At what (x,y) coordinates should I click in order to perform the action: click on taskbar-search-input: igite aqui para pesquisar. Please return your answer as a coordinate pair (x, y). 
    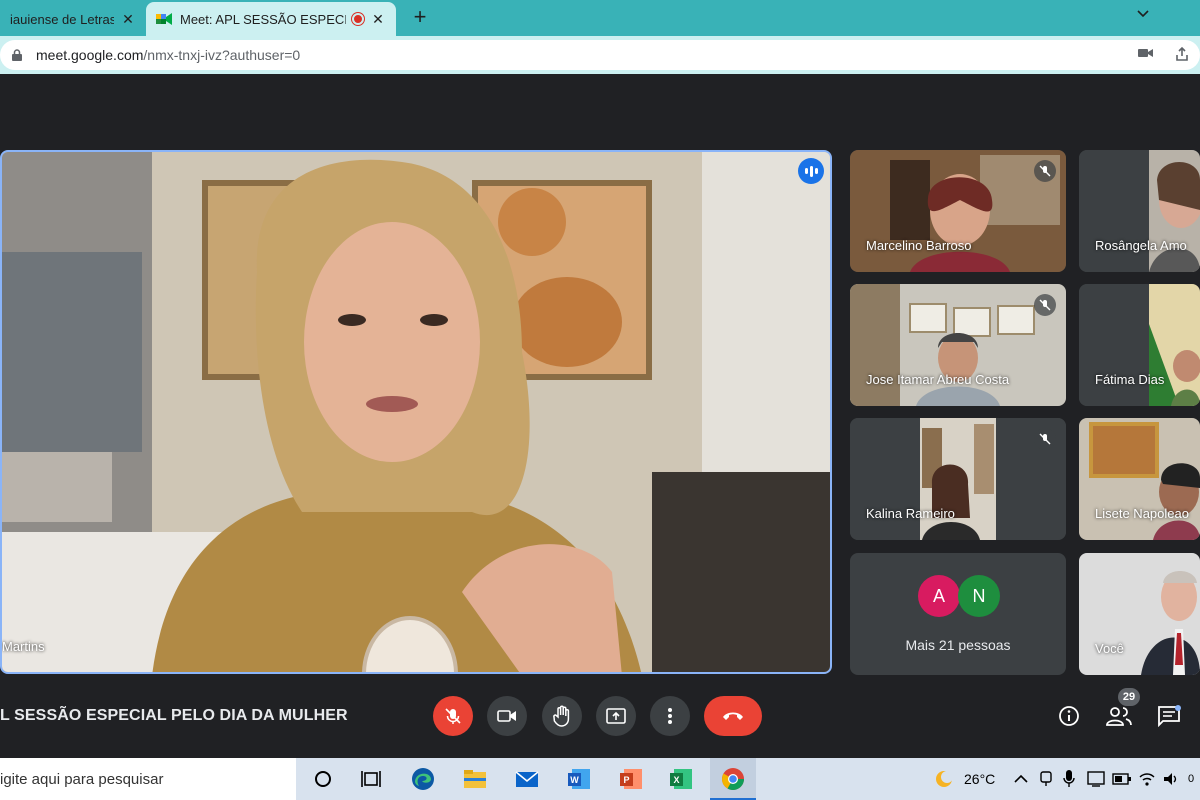
    Looking at the image, I should click on (148, 779).